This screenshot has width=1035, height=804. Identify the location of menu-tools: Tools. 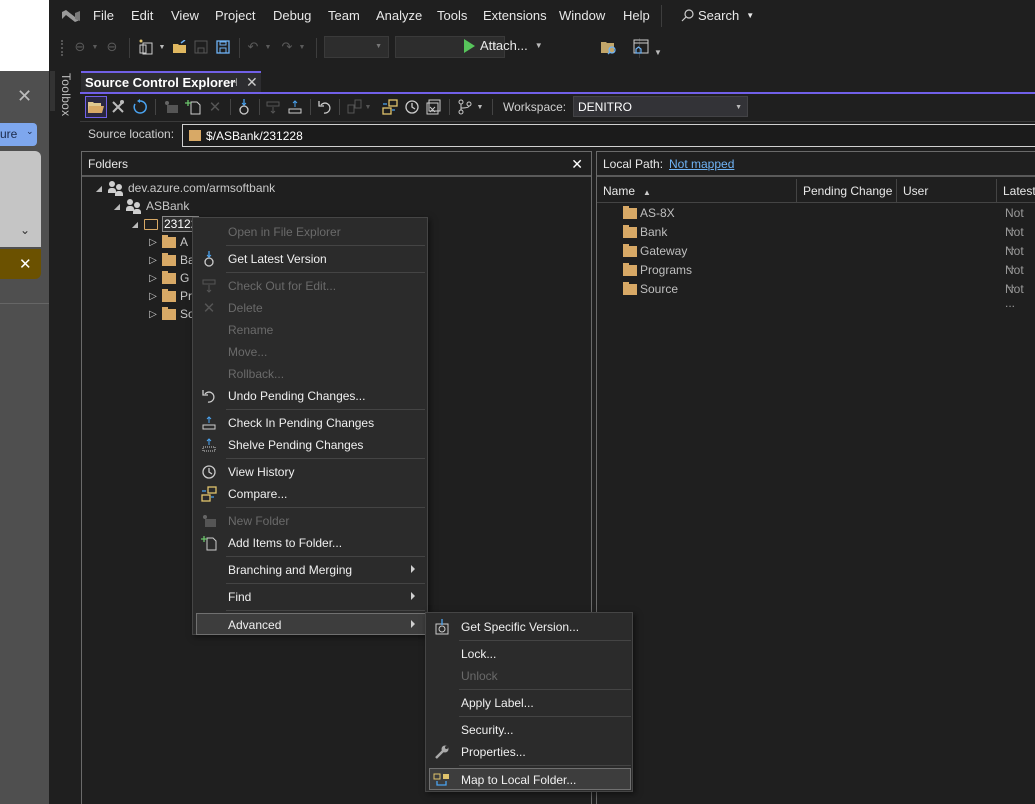
(452, 15).